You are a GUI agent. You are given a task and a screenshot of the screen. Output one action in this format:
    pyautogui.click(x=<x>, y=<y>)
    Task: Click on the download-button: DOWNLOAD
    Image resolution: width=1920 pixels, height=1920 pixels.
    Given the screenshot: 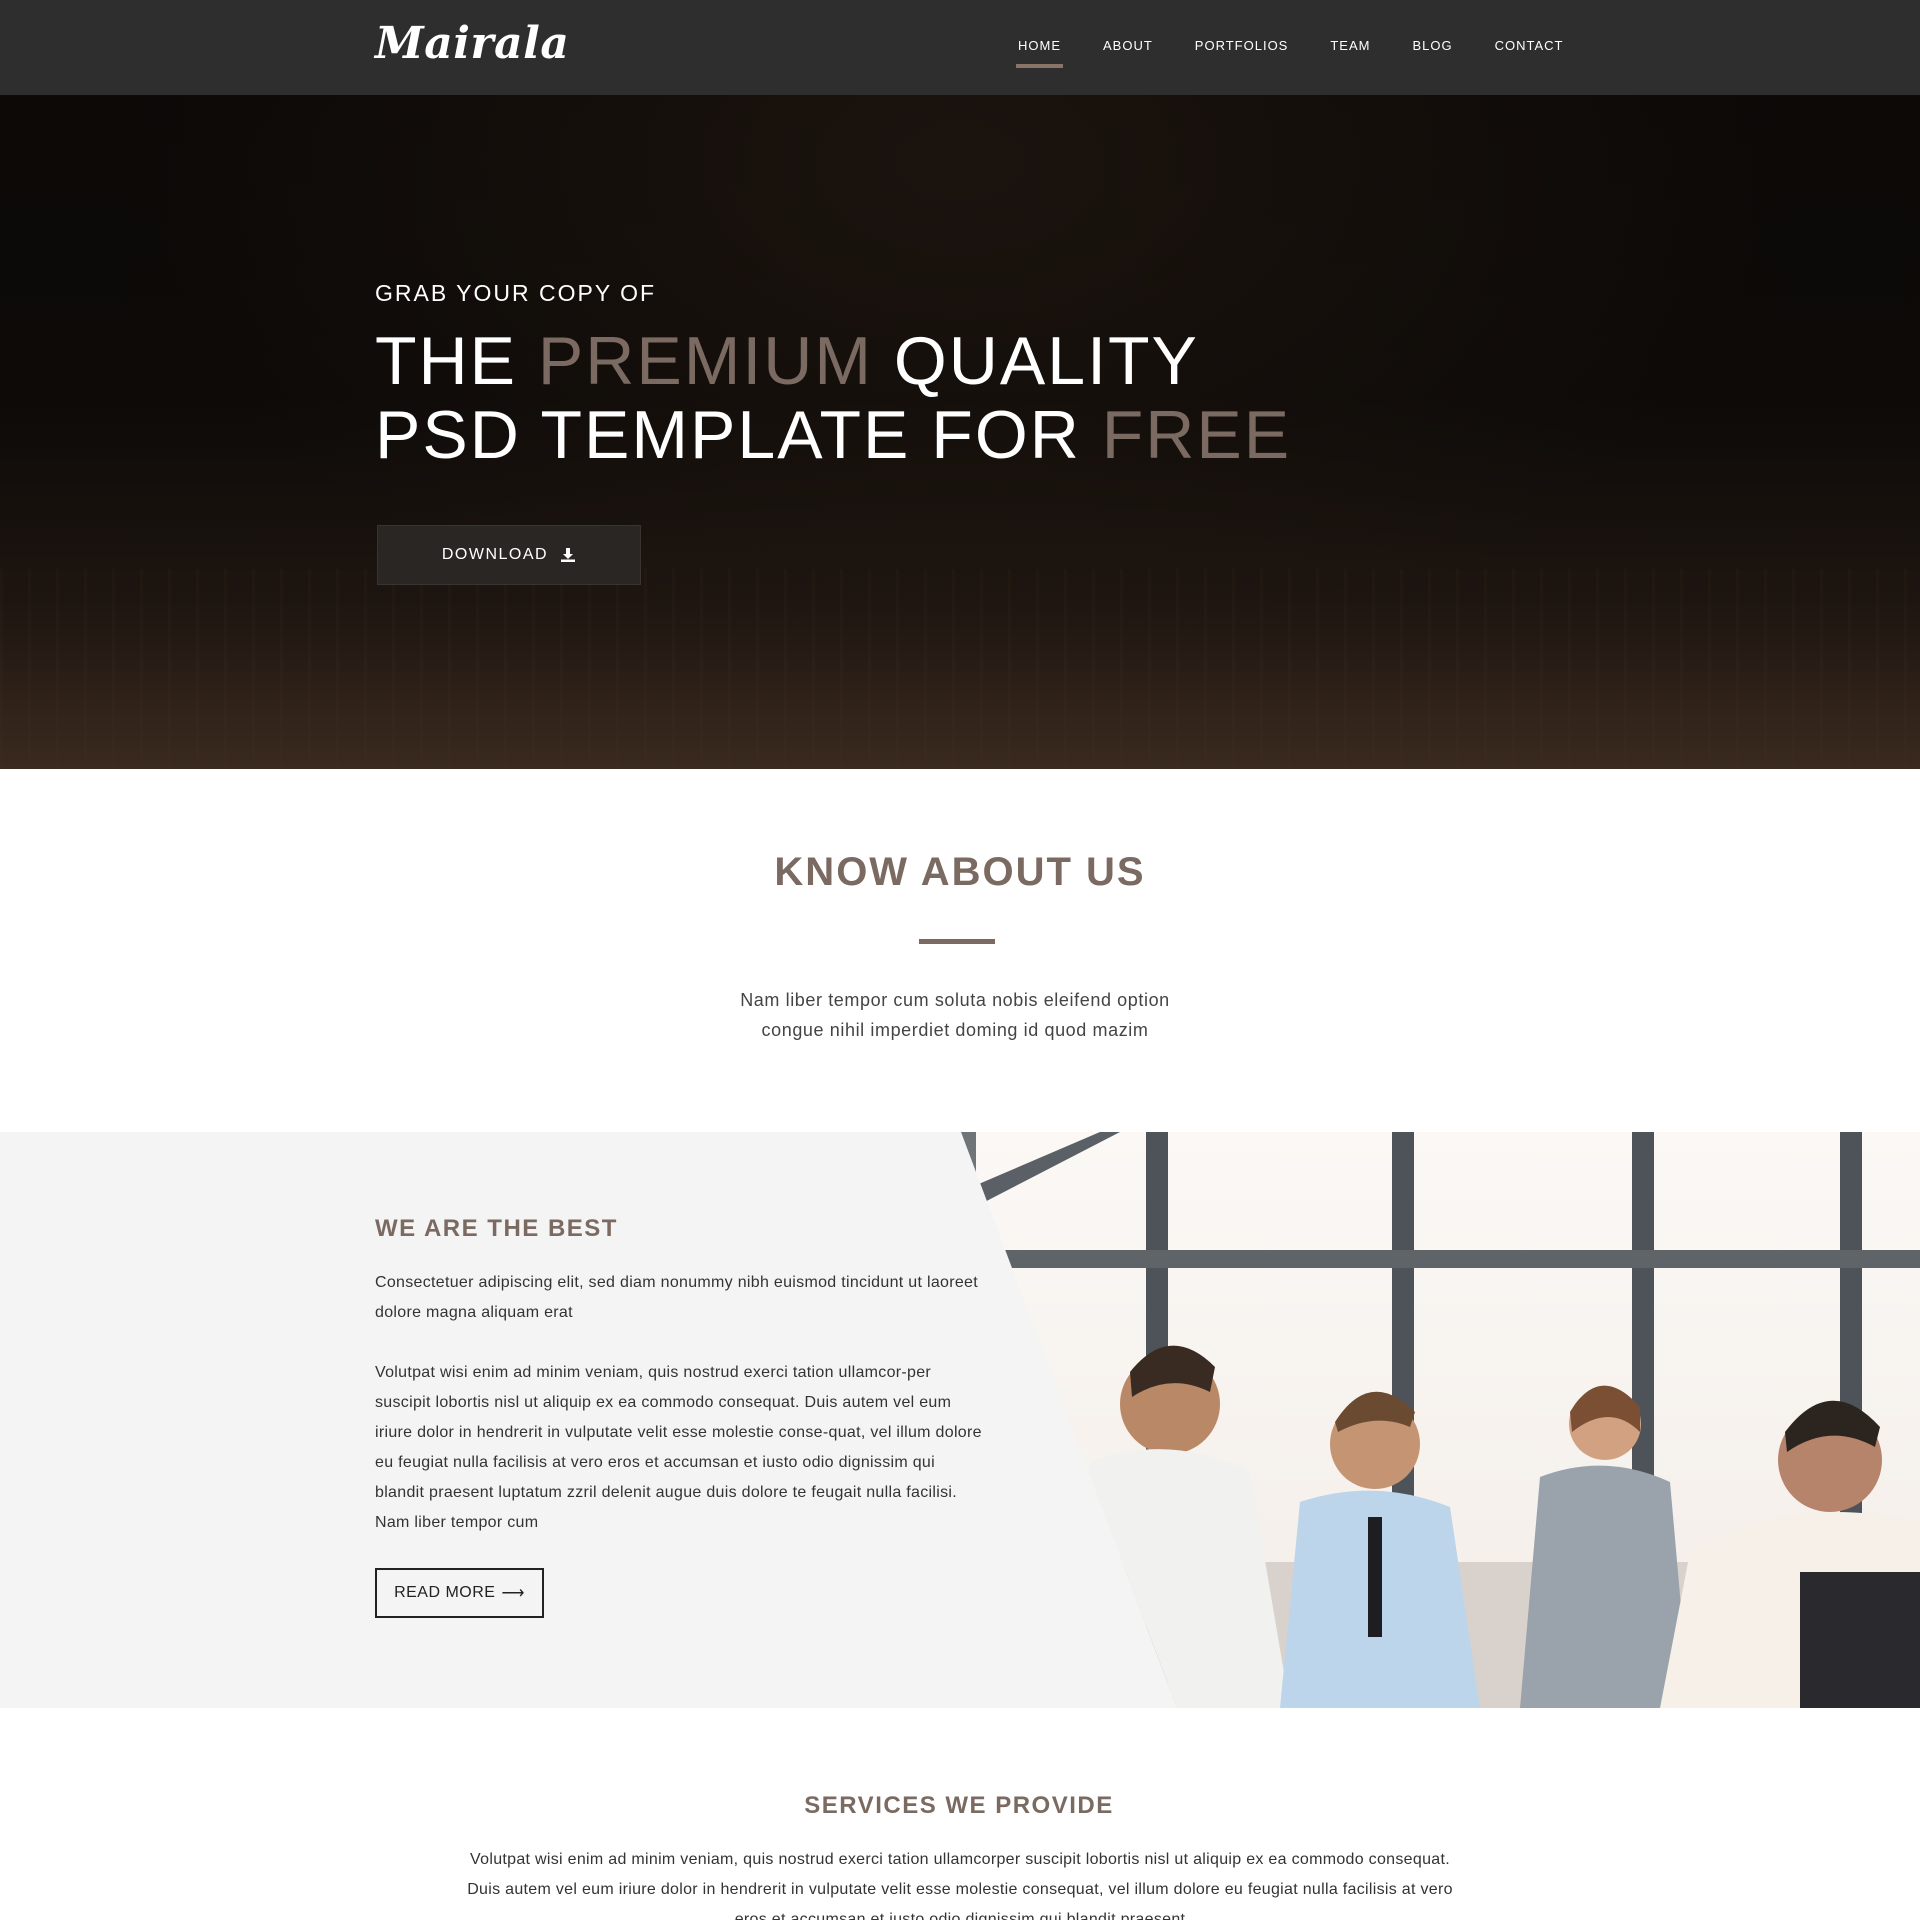 What is the action you would take?
    pyautogui.click(x=509, y=555)
    